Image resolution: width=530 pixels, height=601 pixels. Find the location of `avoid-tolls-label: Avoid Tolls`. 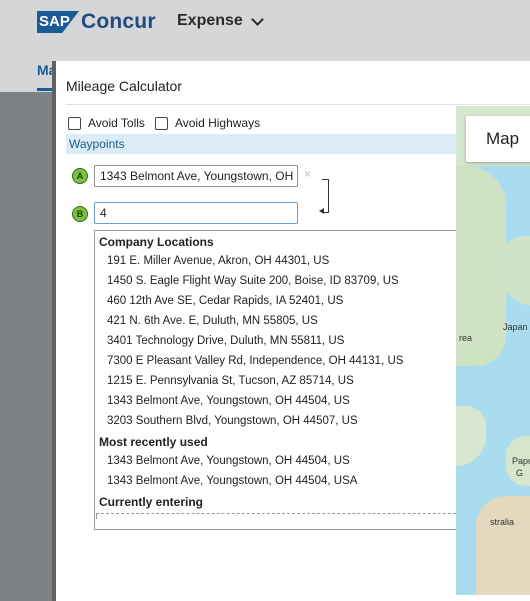

avoid-tolls-label: Avoid Tolls is located at coordinates (116, 123).